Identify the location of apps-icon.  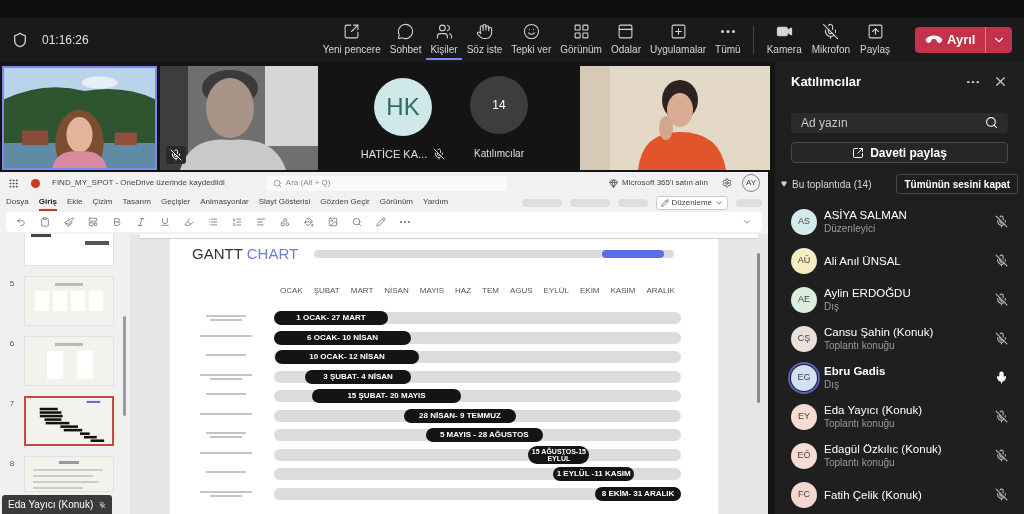
(13, 183).